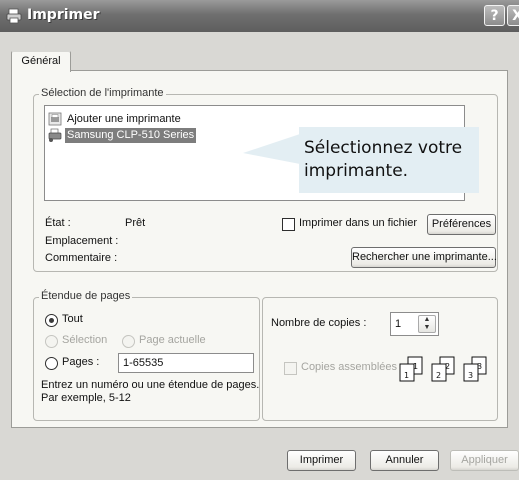  Describe the element at coordinates (427, 319) in the screenshot. I see `spin-up-icon: ▲` at that location.